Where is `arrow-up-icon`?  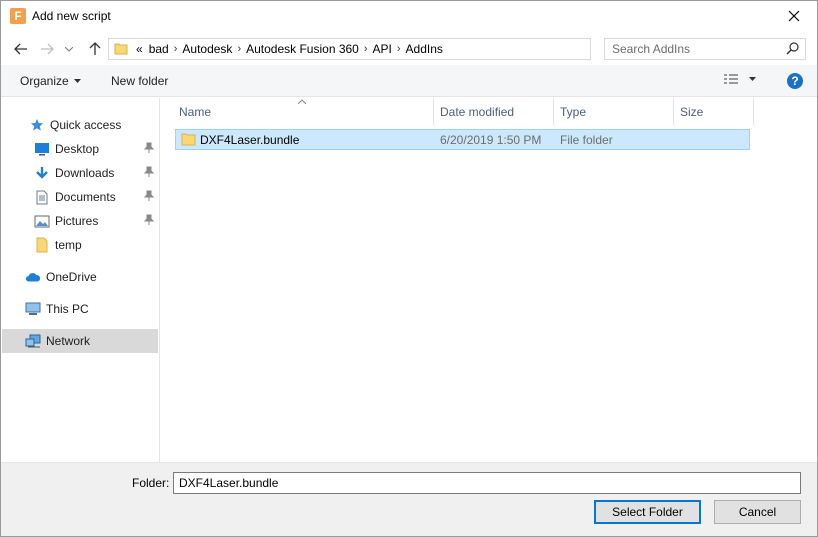
arrow-up-icon is located at coordinates (95, 48).